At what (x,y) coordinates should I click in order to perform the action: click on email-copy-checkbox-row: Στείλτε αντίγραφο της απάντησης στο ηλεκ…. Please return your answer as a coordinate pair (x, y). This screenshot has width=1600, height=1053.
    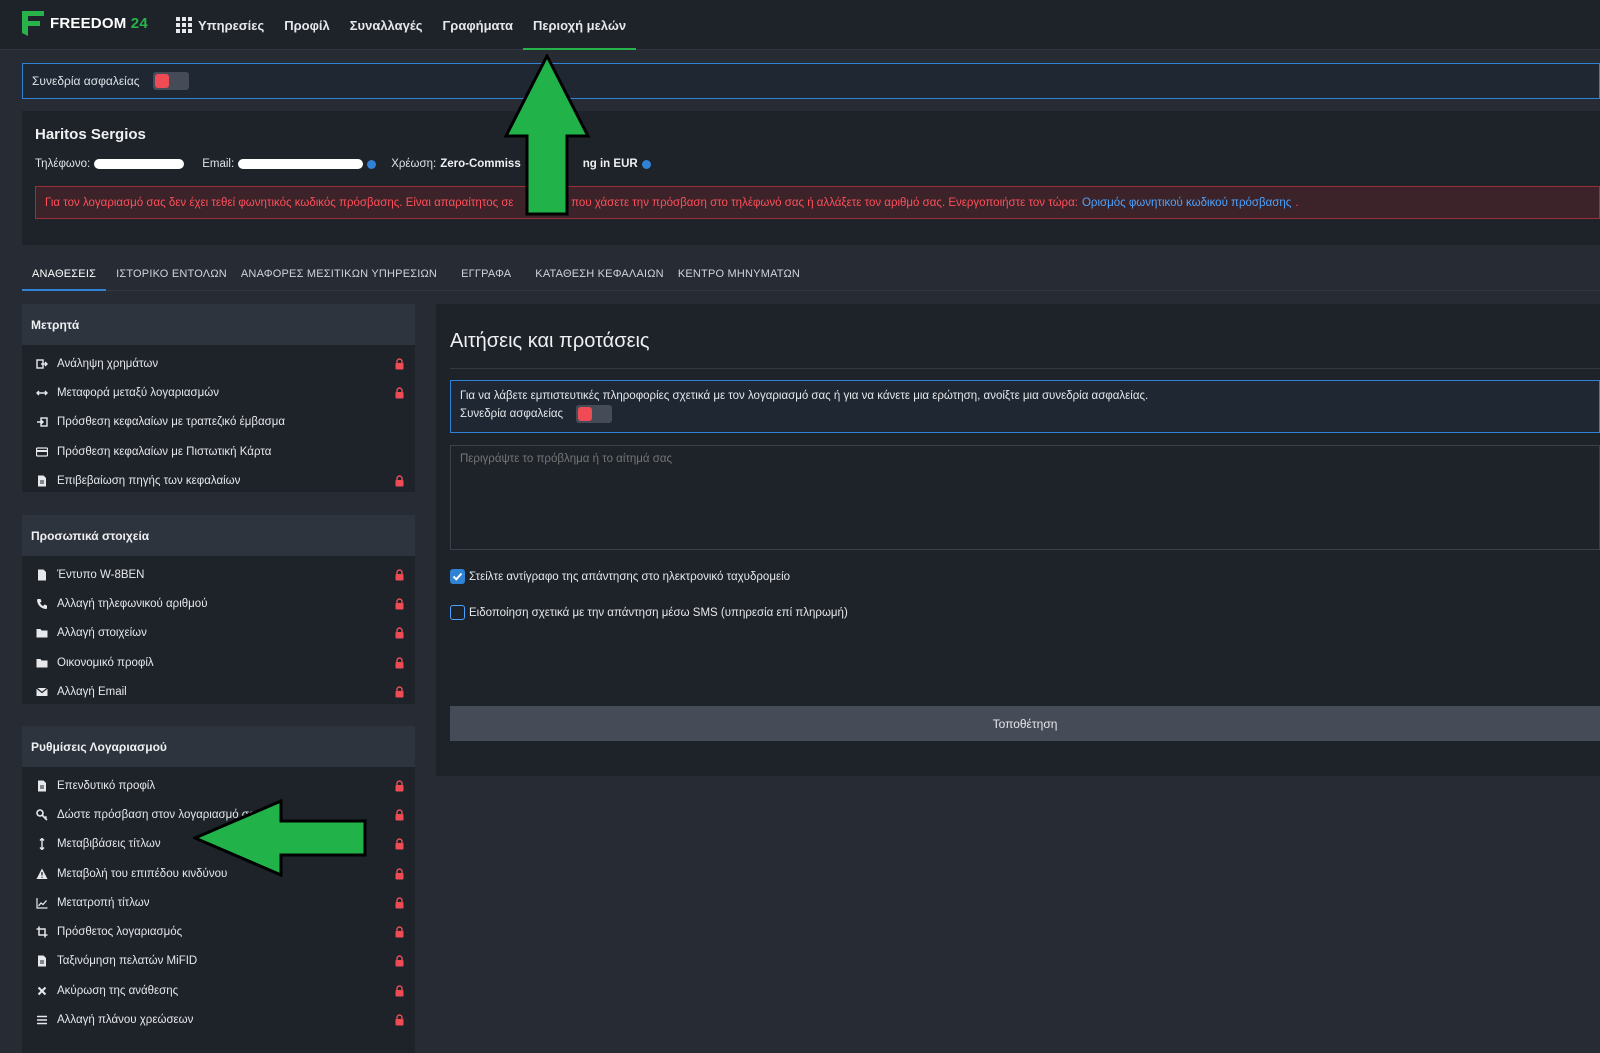
    Looking at the image, I should click on (620, 576).